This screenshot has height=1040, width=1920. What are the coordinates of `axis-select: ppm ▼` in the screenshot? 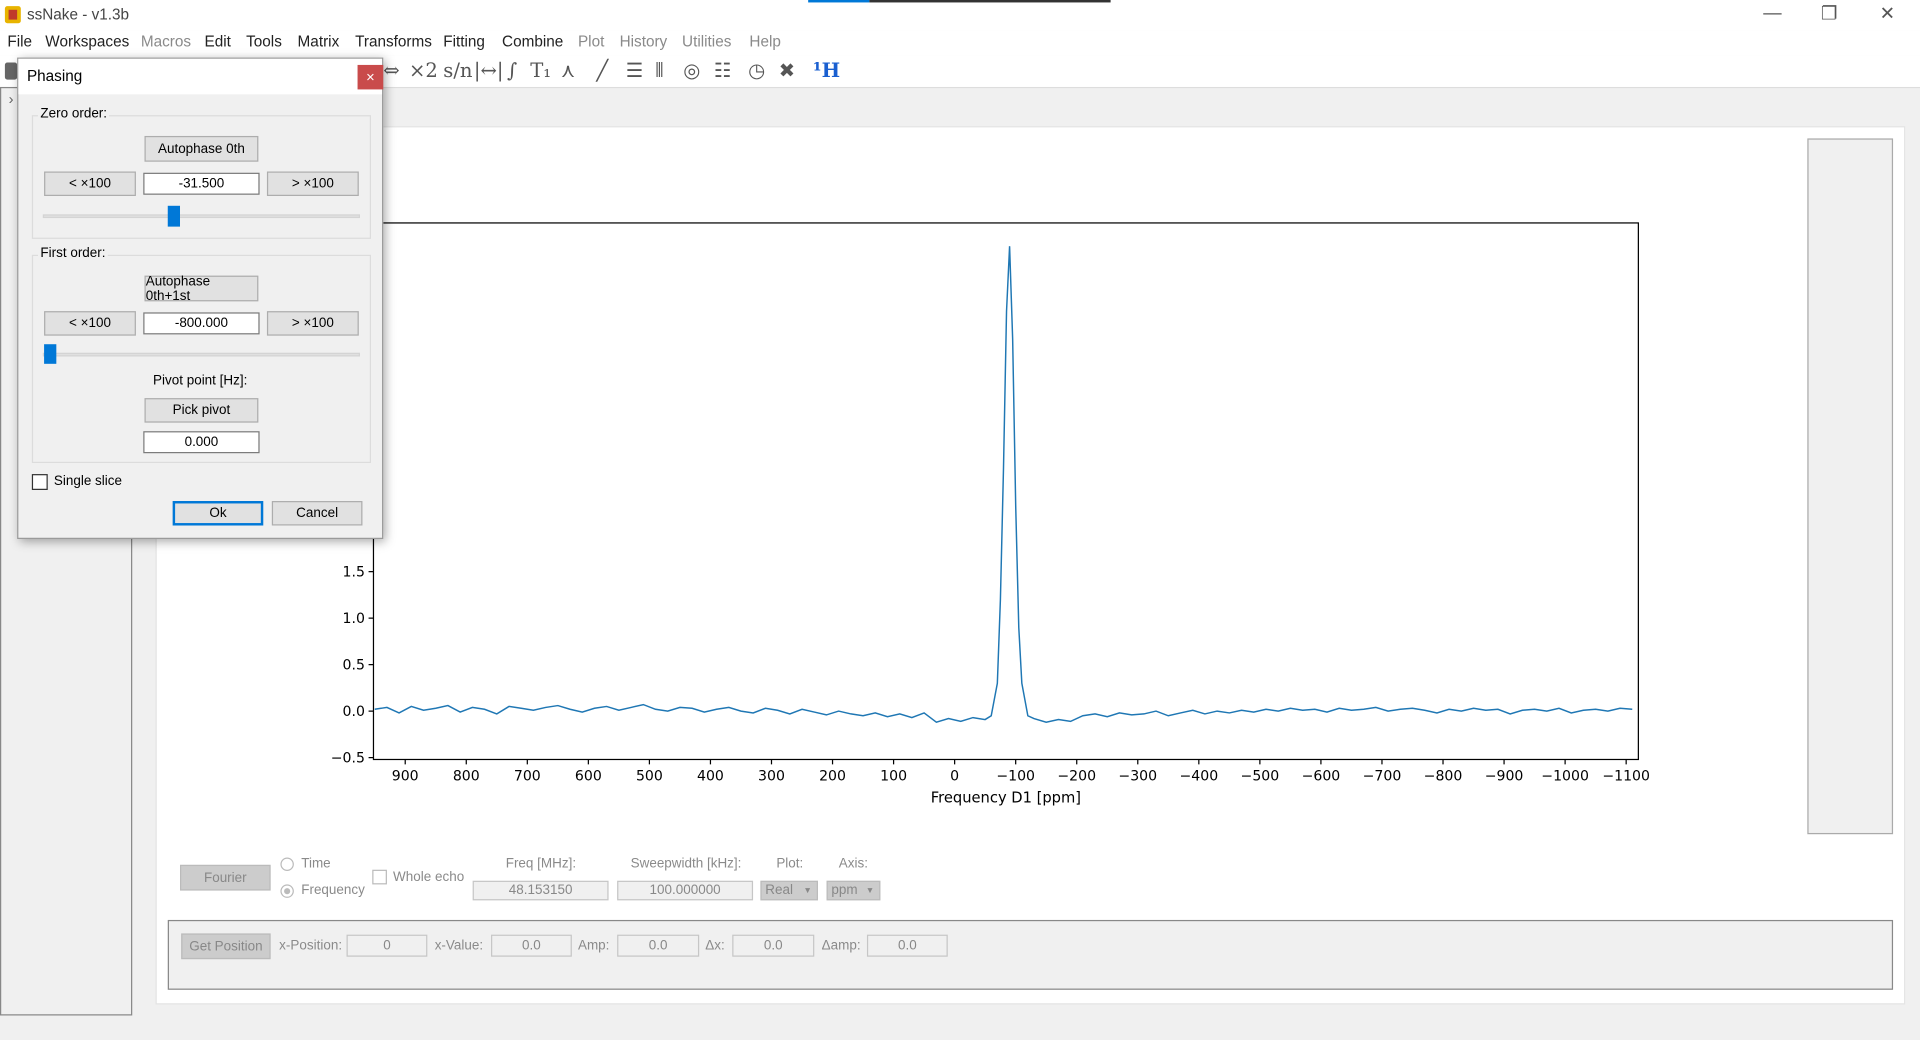 It's located at (853, 890).